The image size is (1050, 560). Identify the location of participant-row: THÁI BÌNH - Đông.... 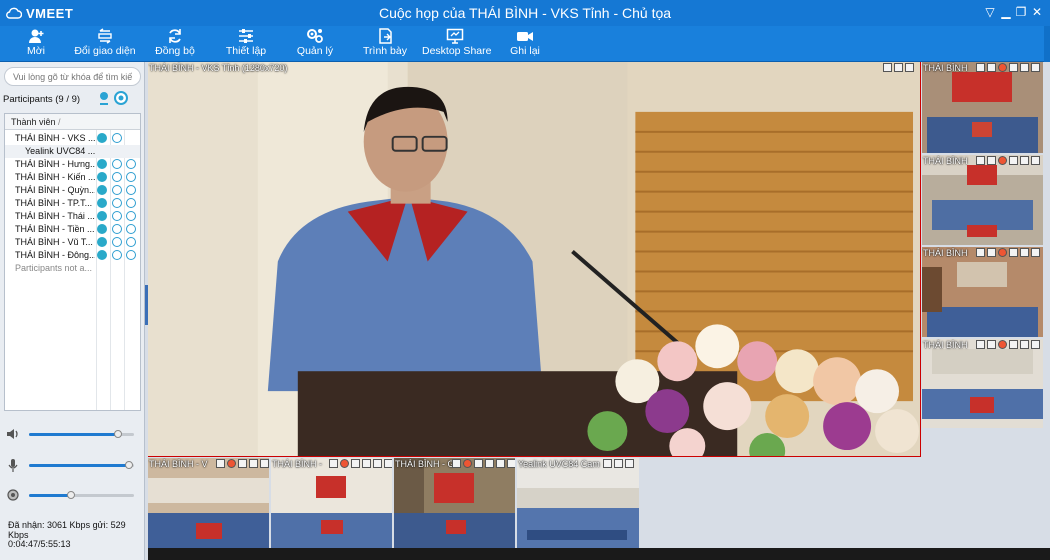
(72, 255).